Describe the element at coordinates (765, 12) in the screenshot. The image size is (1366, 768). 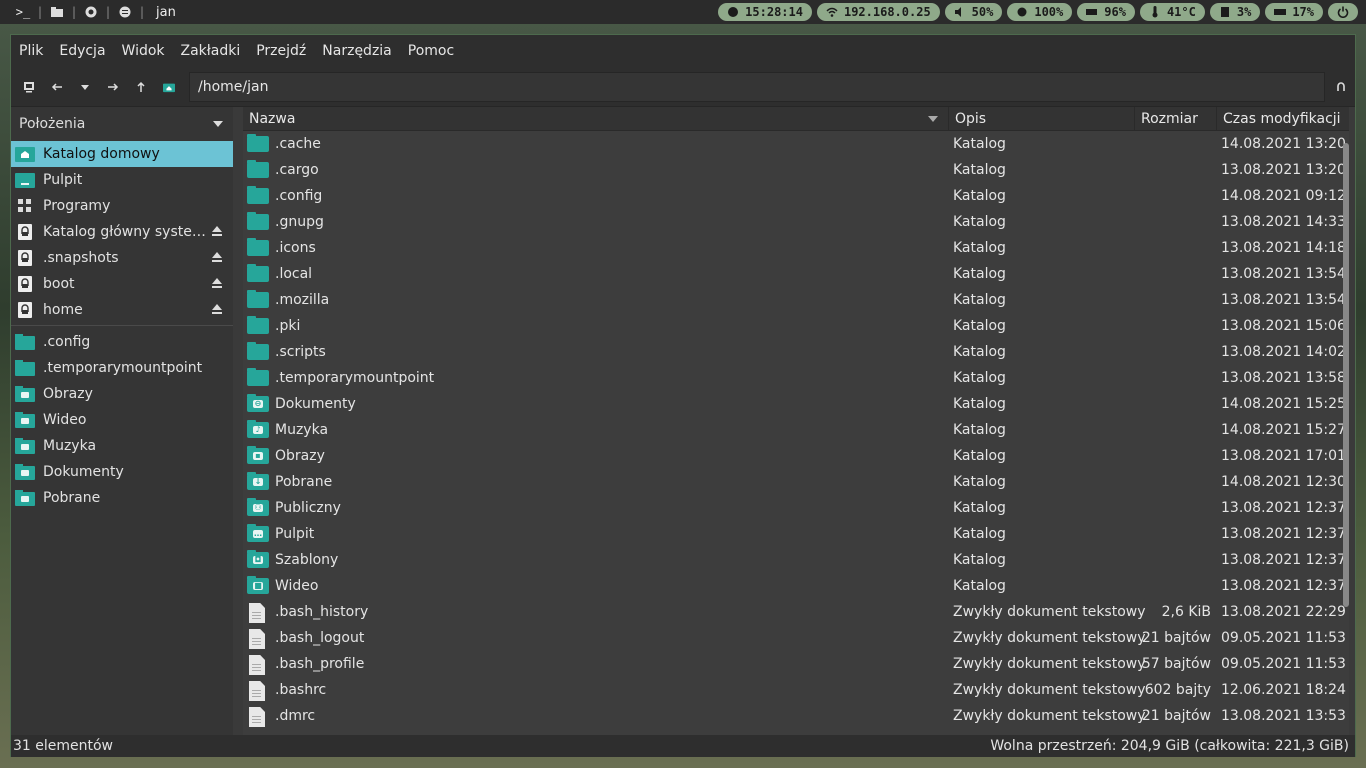
I see `clock-widget: 15:28:14` at that location.